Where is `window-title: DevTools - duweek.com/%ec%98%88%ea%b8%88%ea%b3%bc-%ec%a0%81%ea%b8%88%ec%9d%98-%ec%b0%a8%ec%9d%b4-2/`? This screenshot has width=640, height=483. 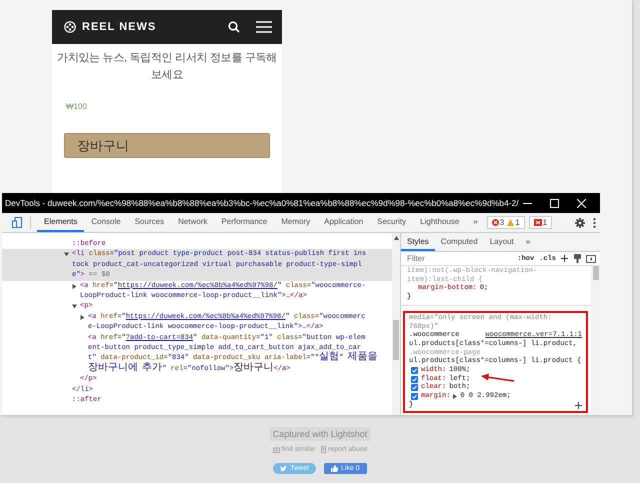 window-title: DevTools - duweek.com/%ec%98%88%ea%b8%88%ea%b3%bc-%ec%a0%81%ea%b8%88%ec%9d%98-%ec%b0%a8%ec%9d%b4-2/ is located at coordinates (262, 203).